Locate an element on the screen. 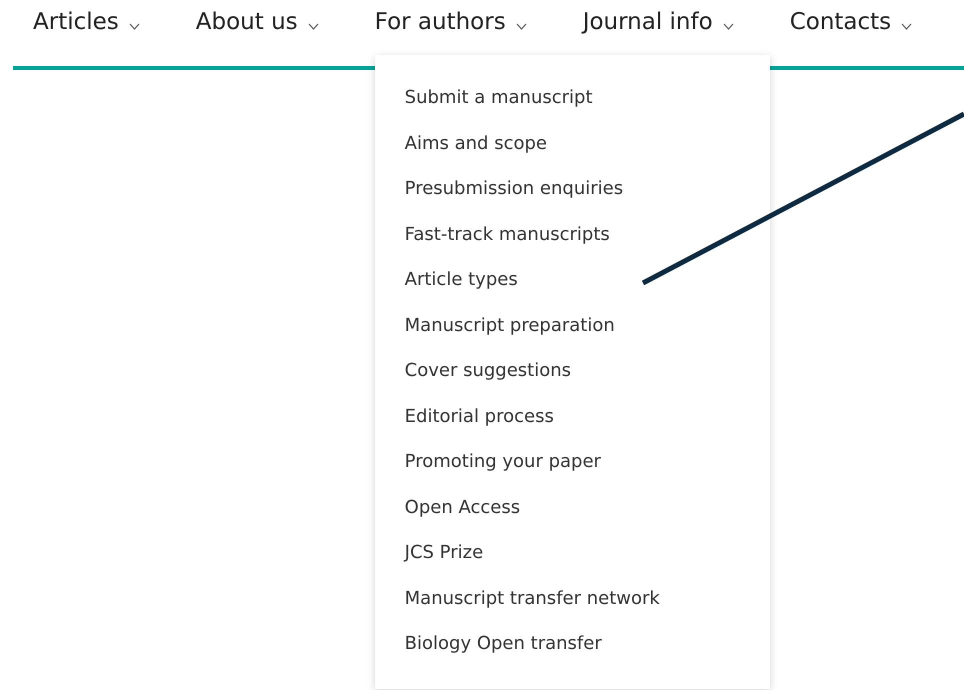 Image resolution: width=964 pixels, height=690 pixels. nav-link: About us is located at coordinates (257, 22).